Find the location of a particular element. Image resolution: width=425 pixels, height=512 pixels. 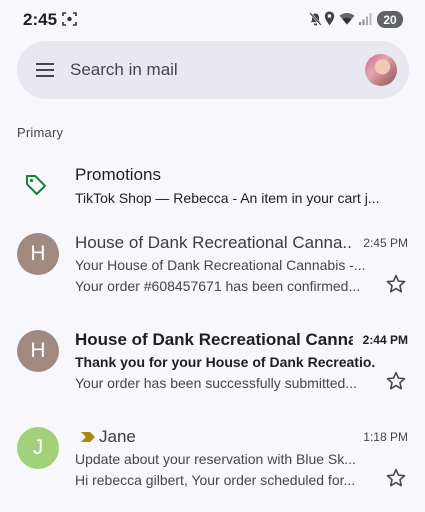

sender-name: Jane is located at coordinates (117, 436).